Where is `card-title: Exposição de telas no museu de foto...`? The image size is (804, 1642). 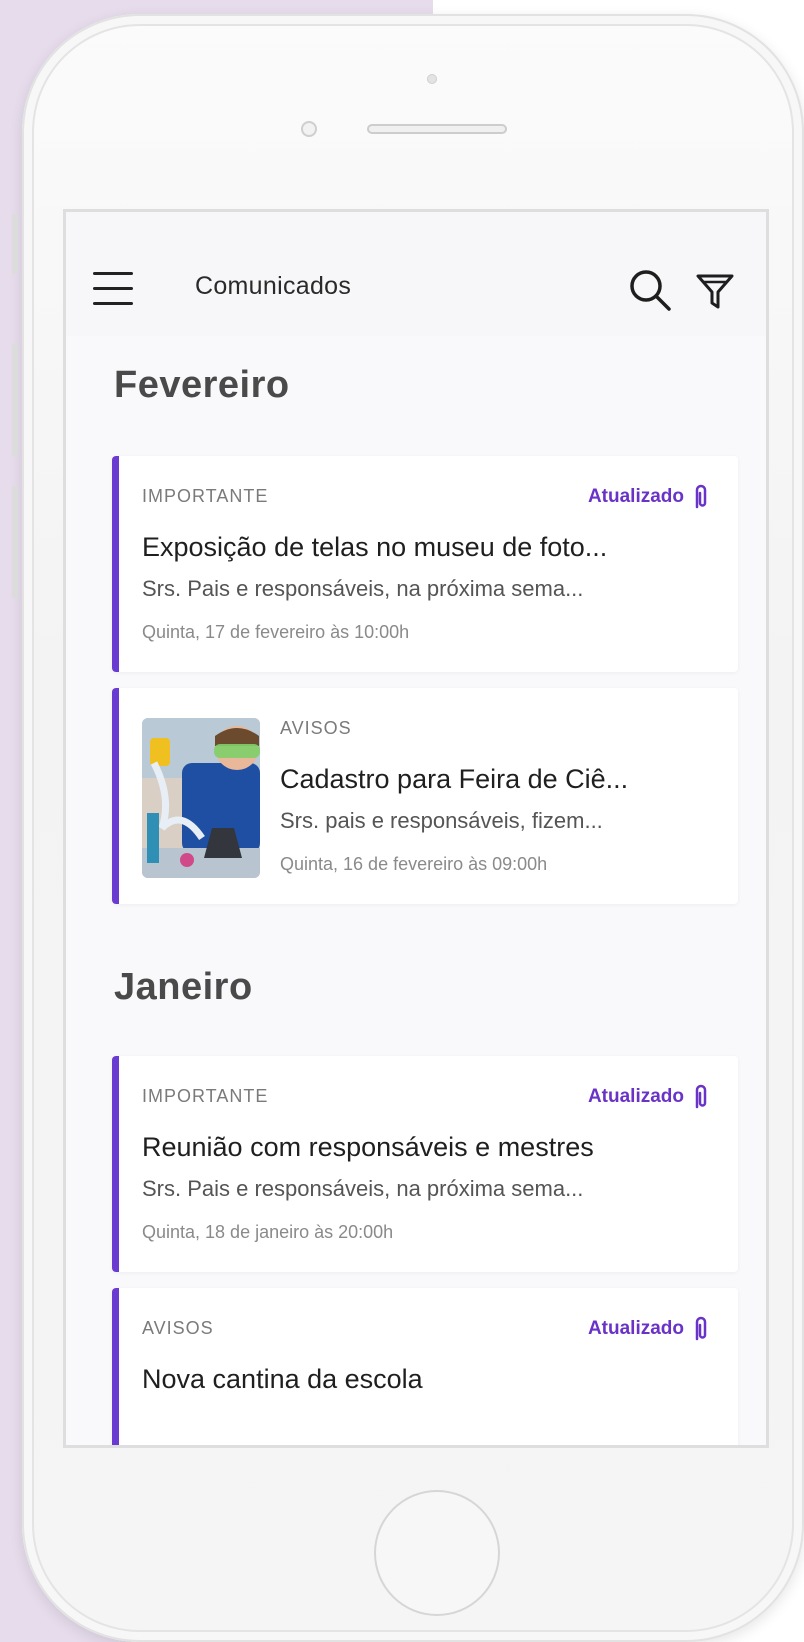
card-title: Exposição de telas no museu de foto... is located at coordinates (375, 547).